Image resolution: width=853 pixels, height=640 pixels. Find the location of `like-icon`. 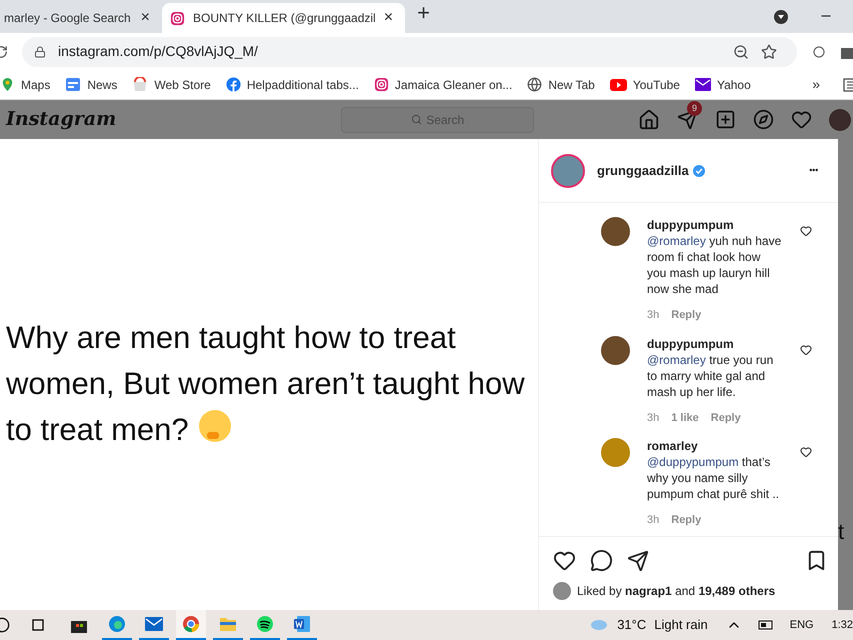

like-icon is located at coordinates (564, 560).